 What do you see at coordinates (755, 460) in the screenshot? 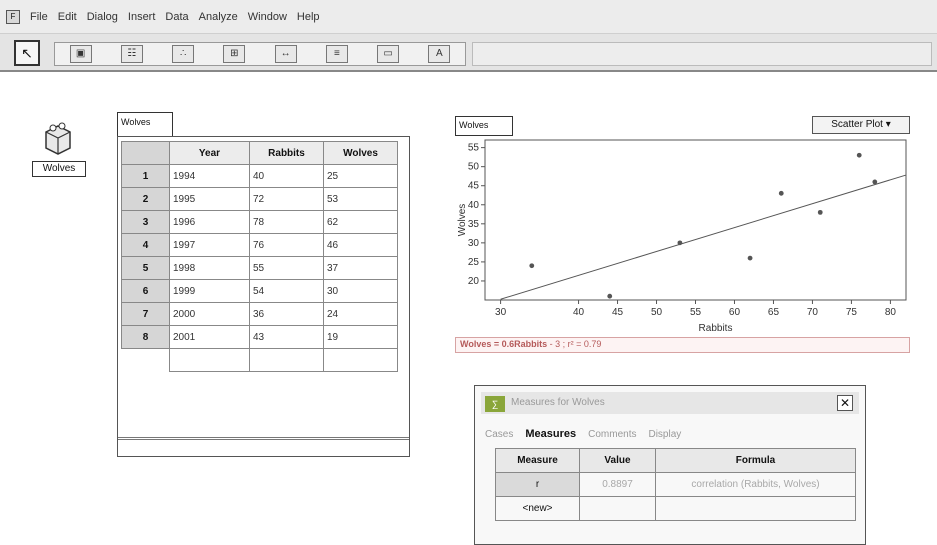
I see `column-header-formula: Formula` at bounding box center [755, 460].